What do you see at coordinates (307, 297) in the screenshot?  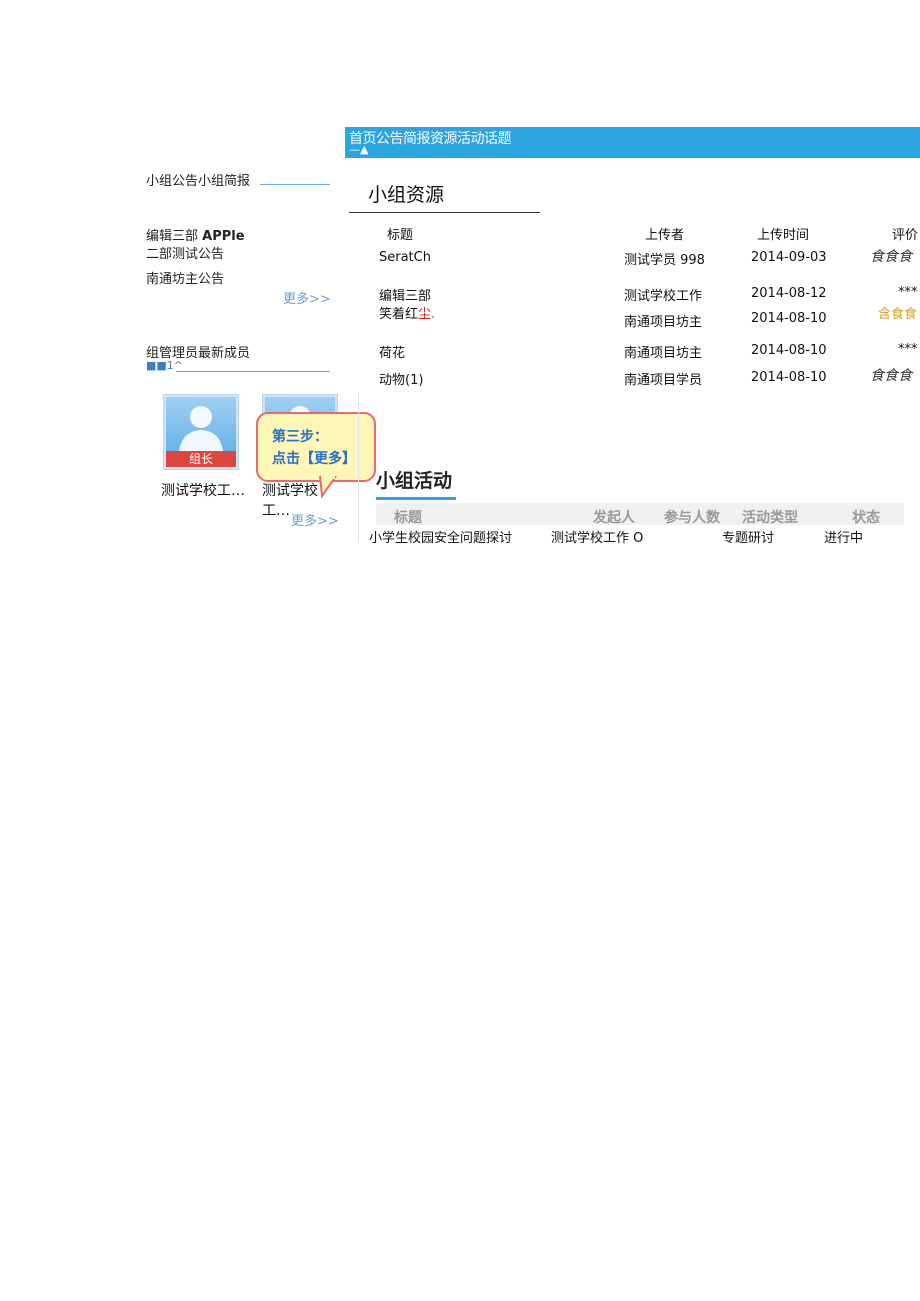 I see `notices-more-link: 更多>>` at bounding box center [307, 297].